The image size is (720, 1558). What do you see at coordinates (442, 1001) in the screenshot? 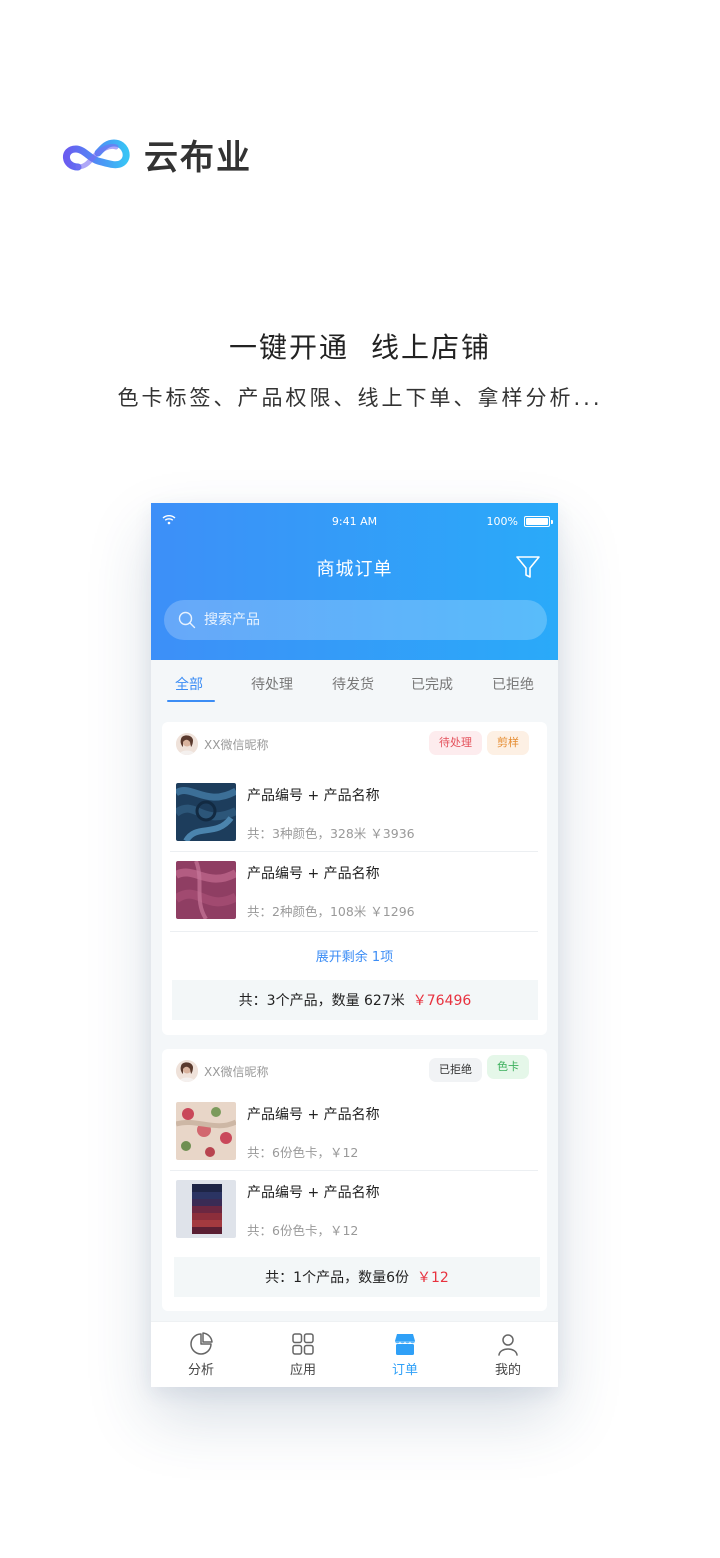
I see `summary-price: ￥76496` at bounding box center [442, 1001].